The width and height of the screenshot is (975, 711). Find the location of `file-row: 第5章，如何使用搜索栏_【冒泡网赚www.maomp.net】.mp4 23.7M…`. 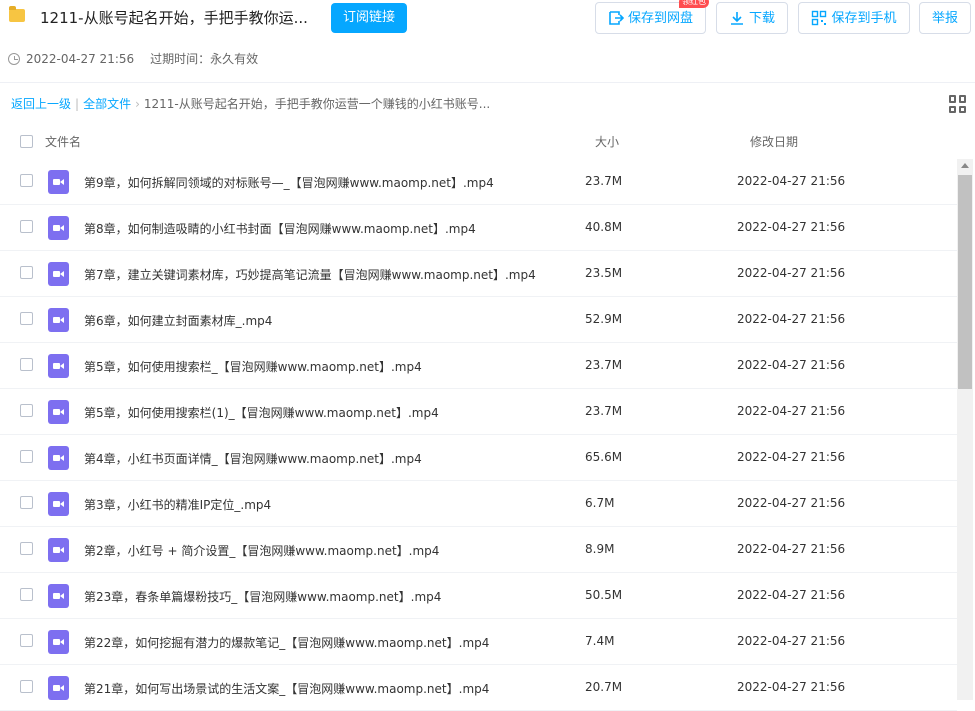

file-row: 第5章，如何使用搜索栏_【冒泡网赚www.maomp.net】.mp4 23.7M… is located at coordinates (478, 366).